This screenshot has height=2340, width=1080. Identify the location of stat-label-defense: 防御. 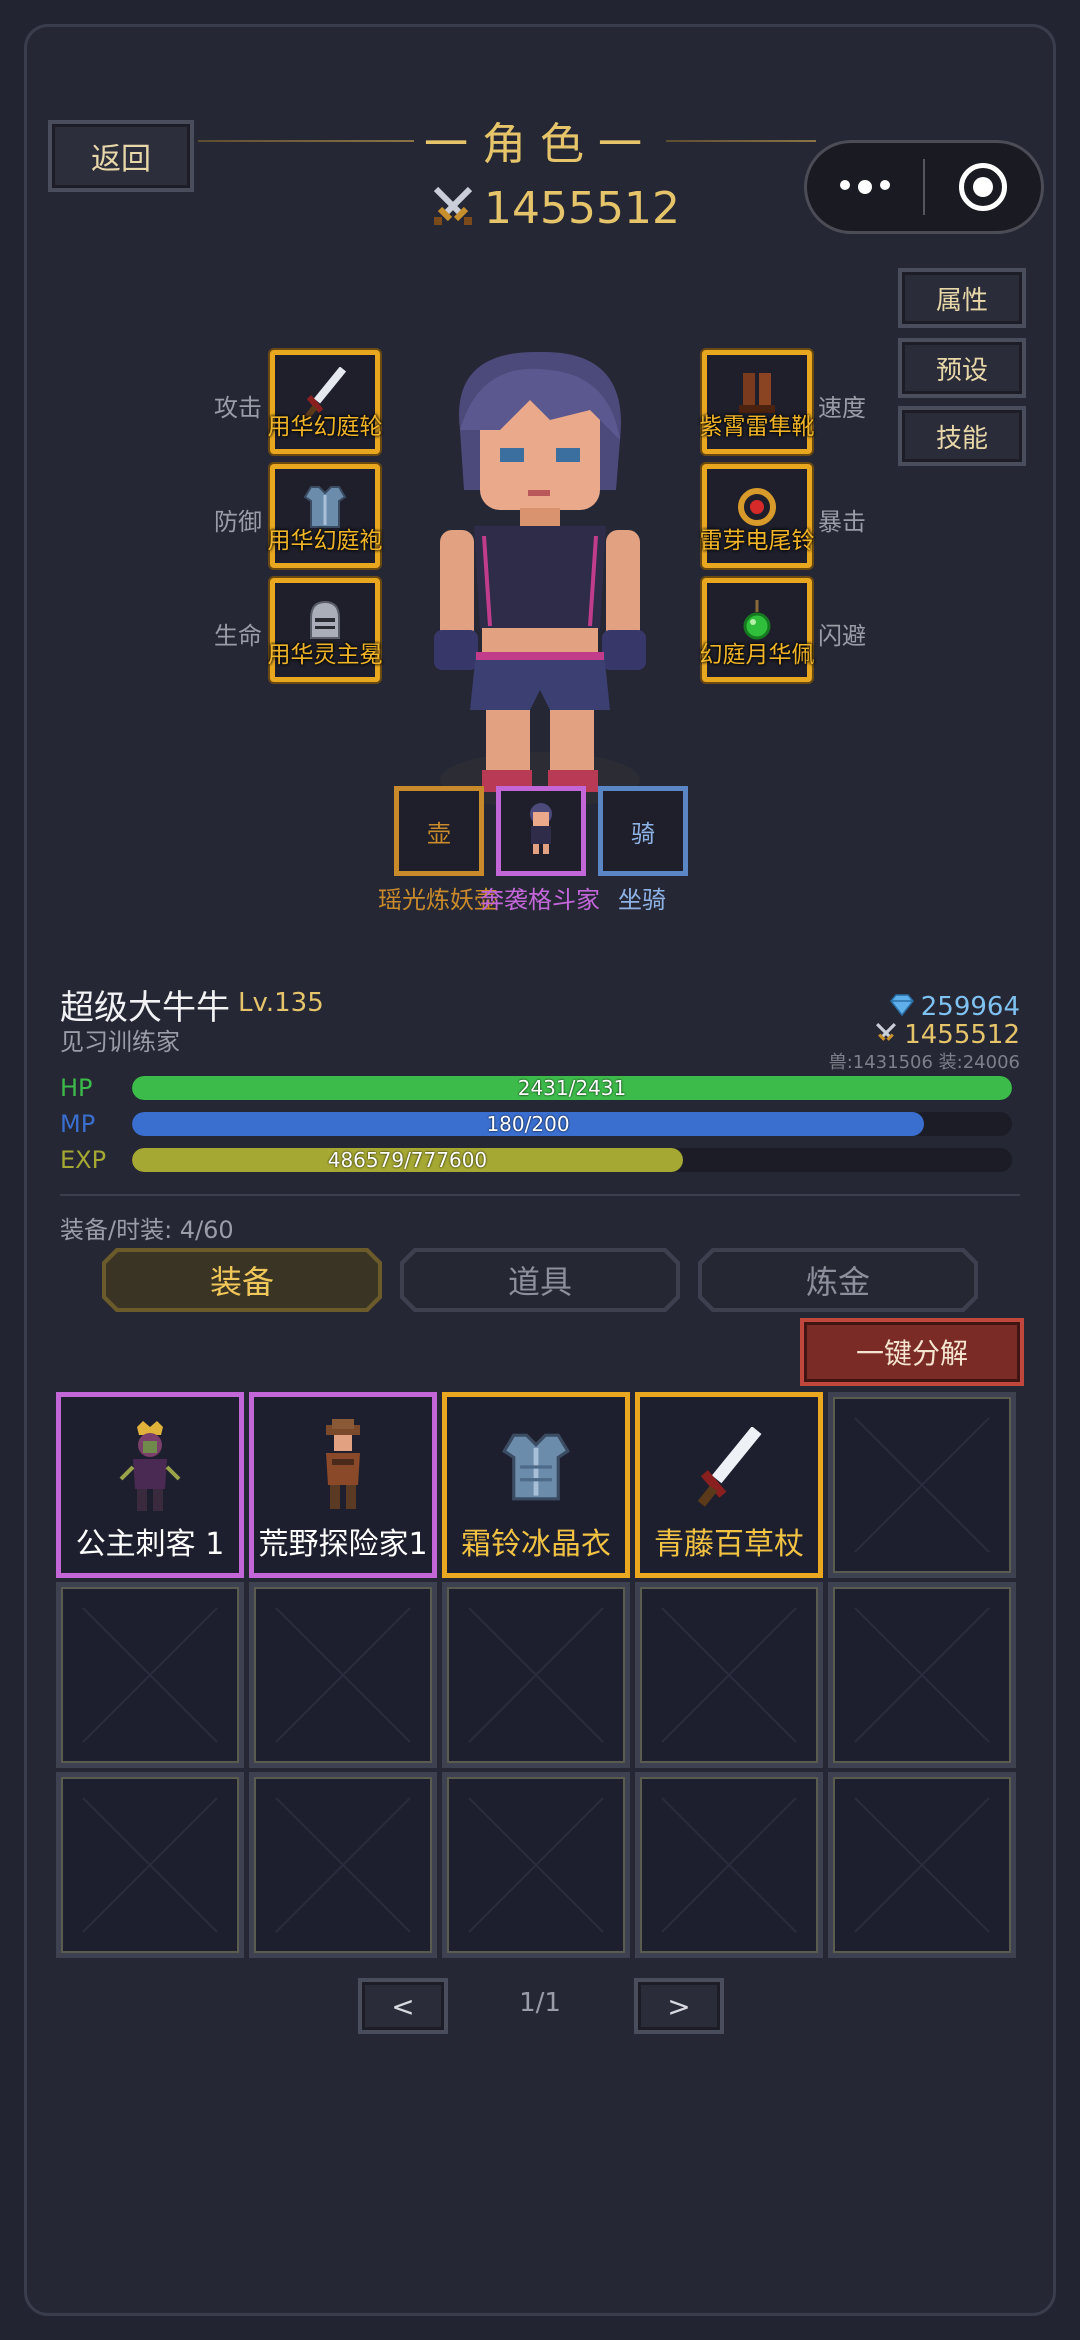
(238, 522).